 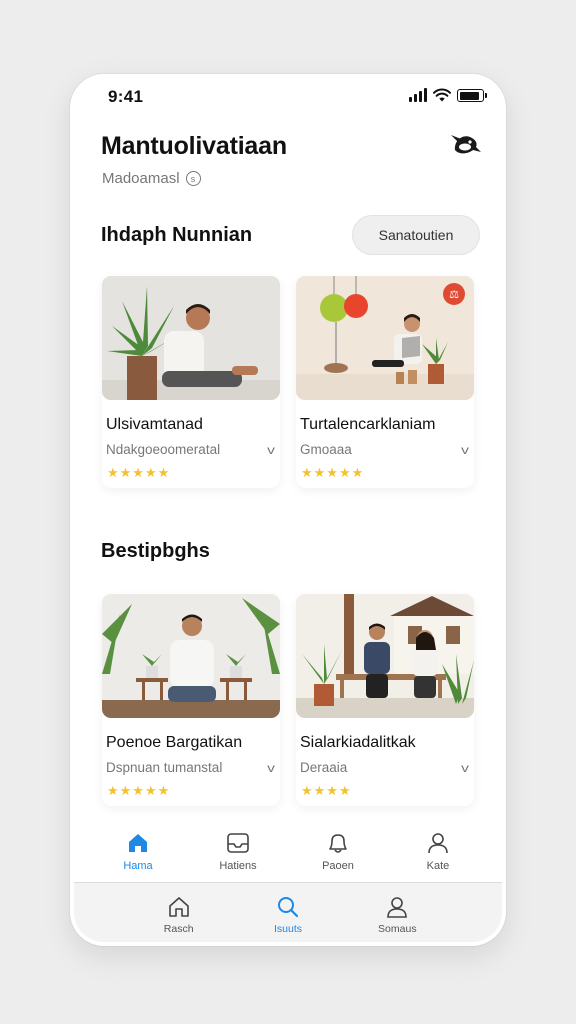 I want to click on card-title: Turtalencarklaniam, so click(x=368, y=424).